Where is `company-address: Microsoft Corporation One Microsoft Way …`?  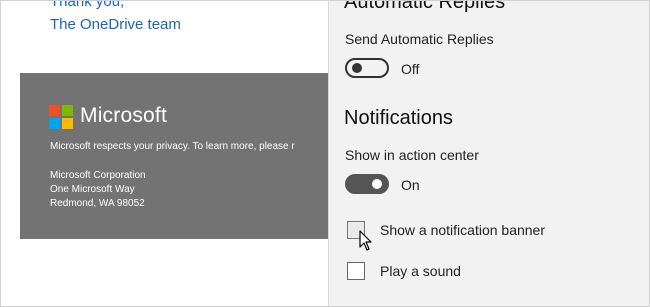 company-address: Microsoft Corporation One Microsoft Way … is located at coordinates (98, 190).